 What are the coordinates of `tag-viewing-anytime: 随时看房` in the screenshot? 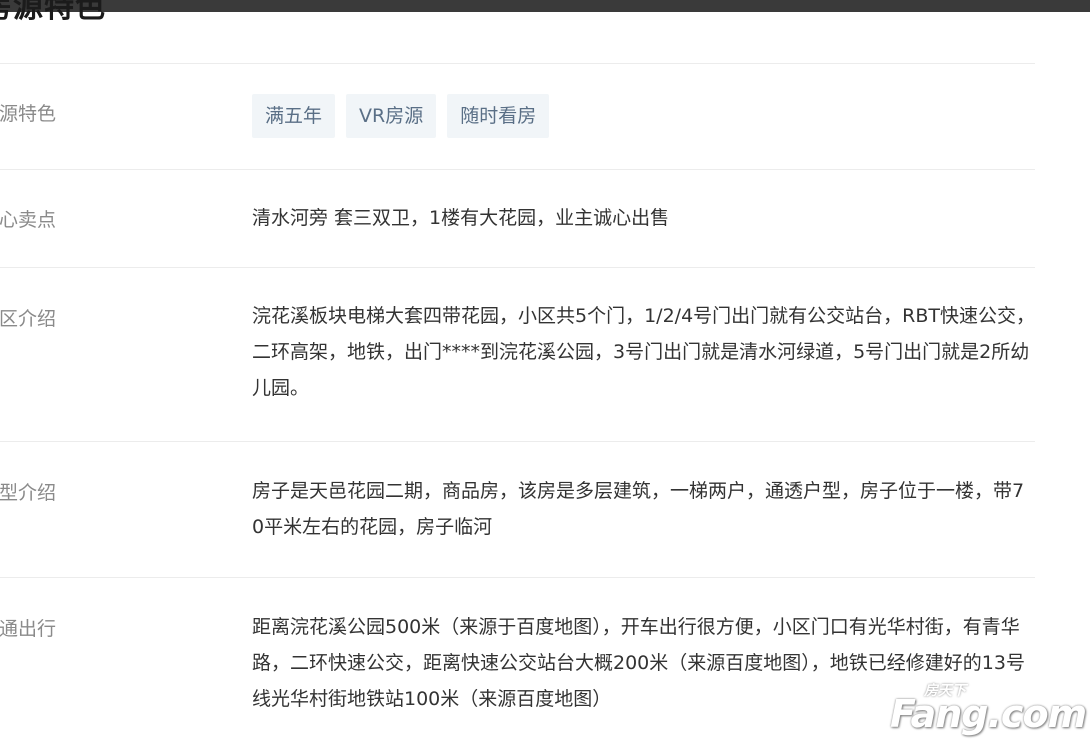 It's located at (498, 116).